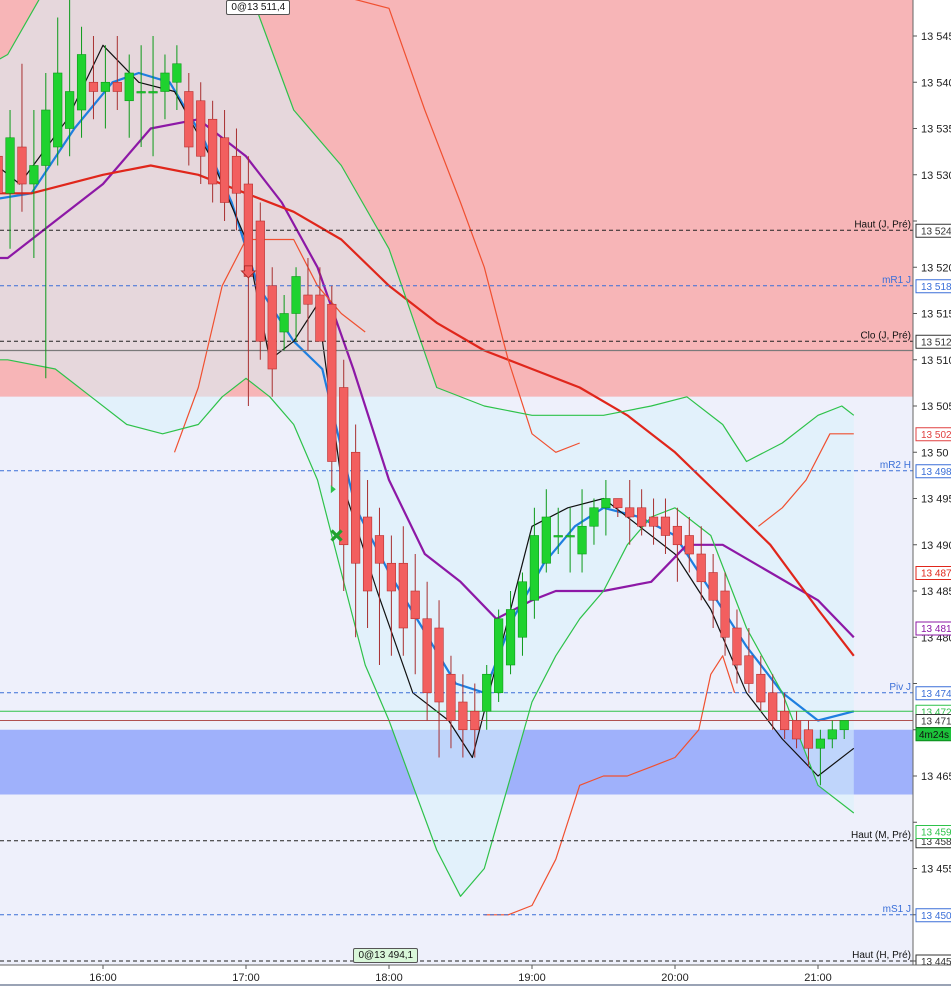 Image resolution: width=951 pixels, height=989 pixels. What do you see at coordinates (936, 287) in the screenshot?
I see `price-tag-text: 13 518` at bounding box center [936, 287].